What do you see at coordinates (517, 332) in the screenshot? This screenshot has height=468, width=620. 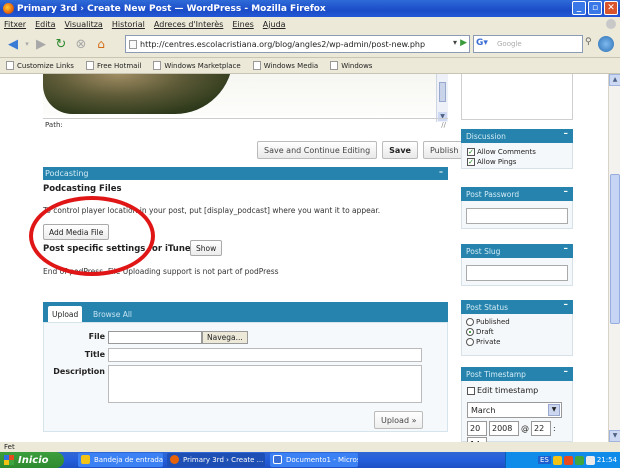 I see `status-draft-option: Draft` at bounding box center [517, 332].